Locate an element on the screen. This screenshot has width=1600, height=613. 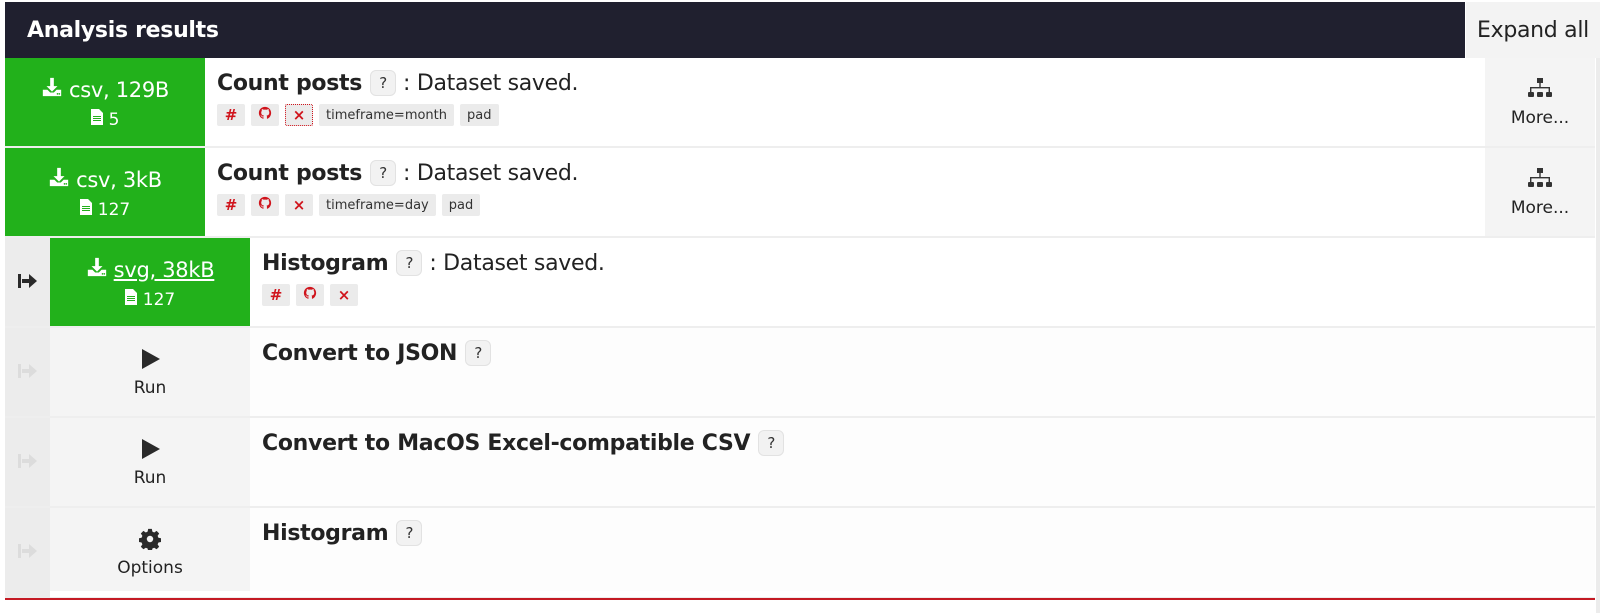
processor-name: Convert to MacOS Excel-compatible CSV is located at coordinates (506, 443).